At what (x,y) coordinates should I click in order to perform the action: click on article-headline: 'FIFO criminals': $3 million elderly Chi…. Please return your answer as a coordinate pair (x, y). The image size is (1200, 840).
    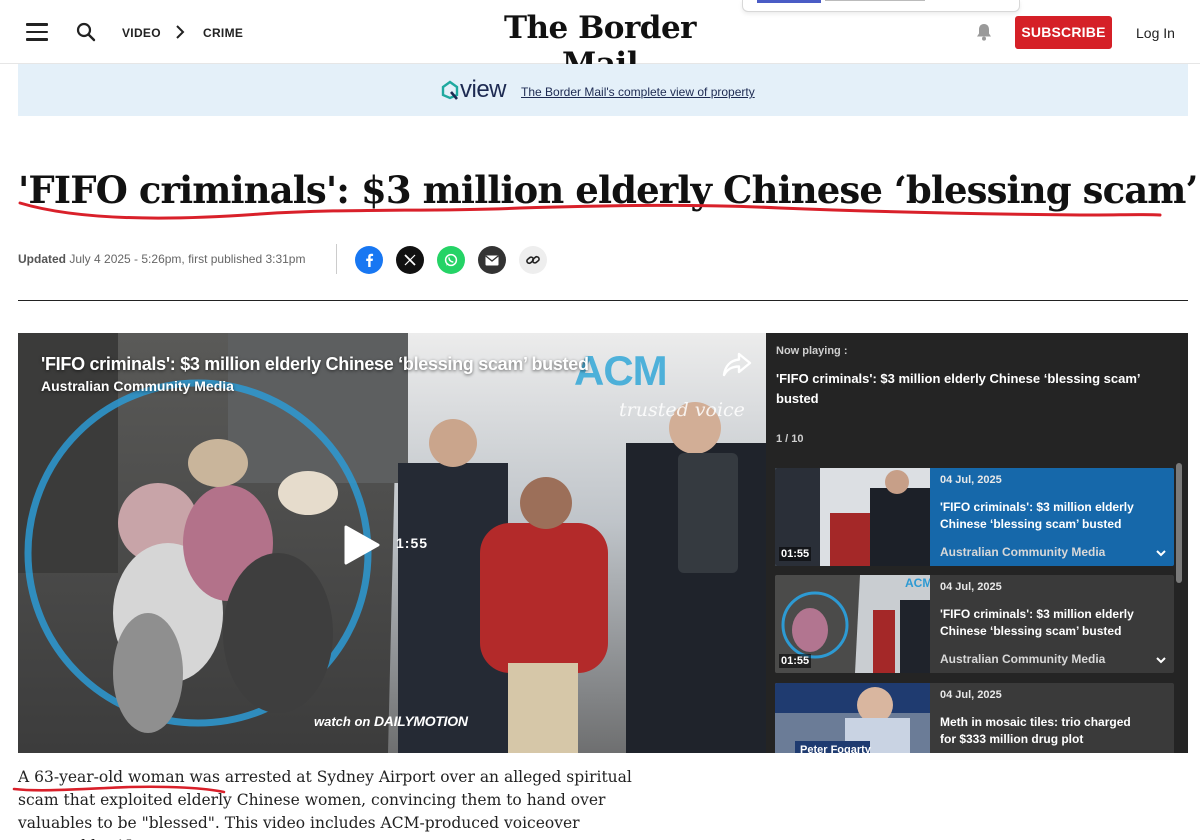
    Looking at the image, I should click on (609, 190).